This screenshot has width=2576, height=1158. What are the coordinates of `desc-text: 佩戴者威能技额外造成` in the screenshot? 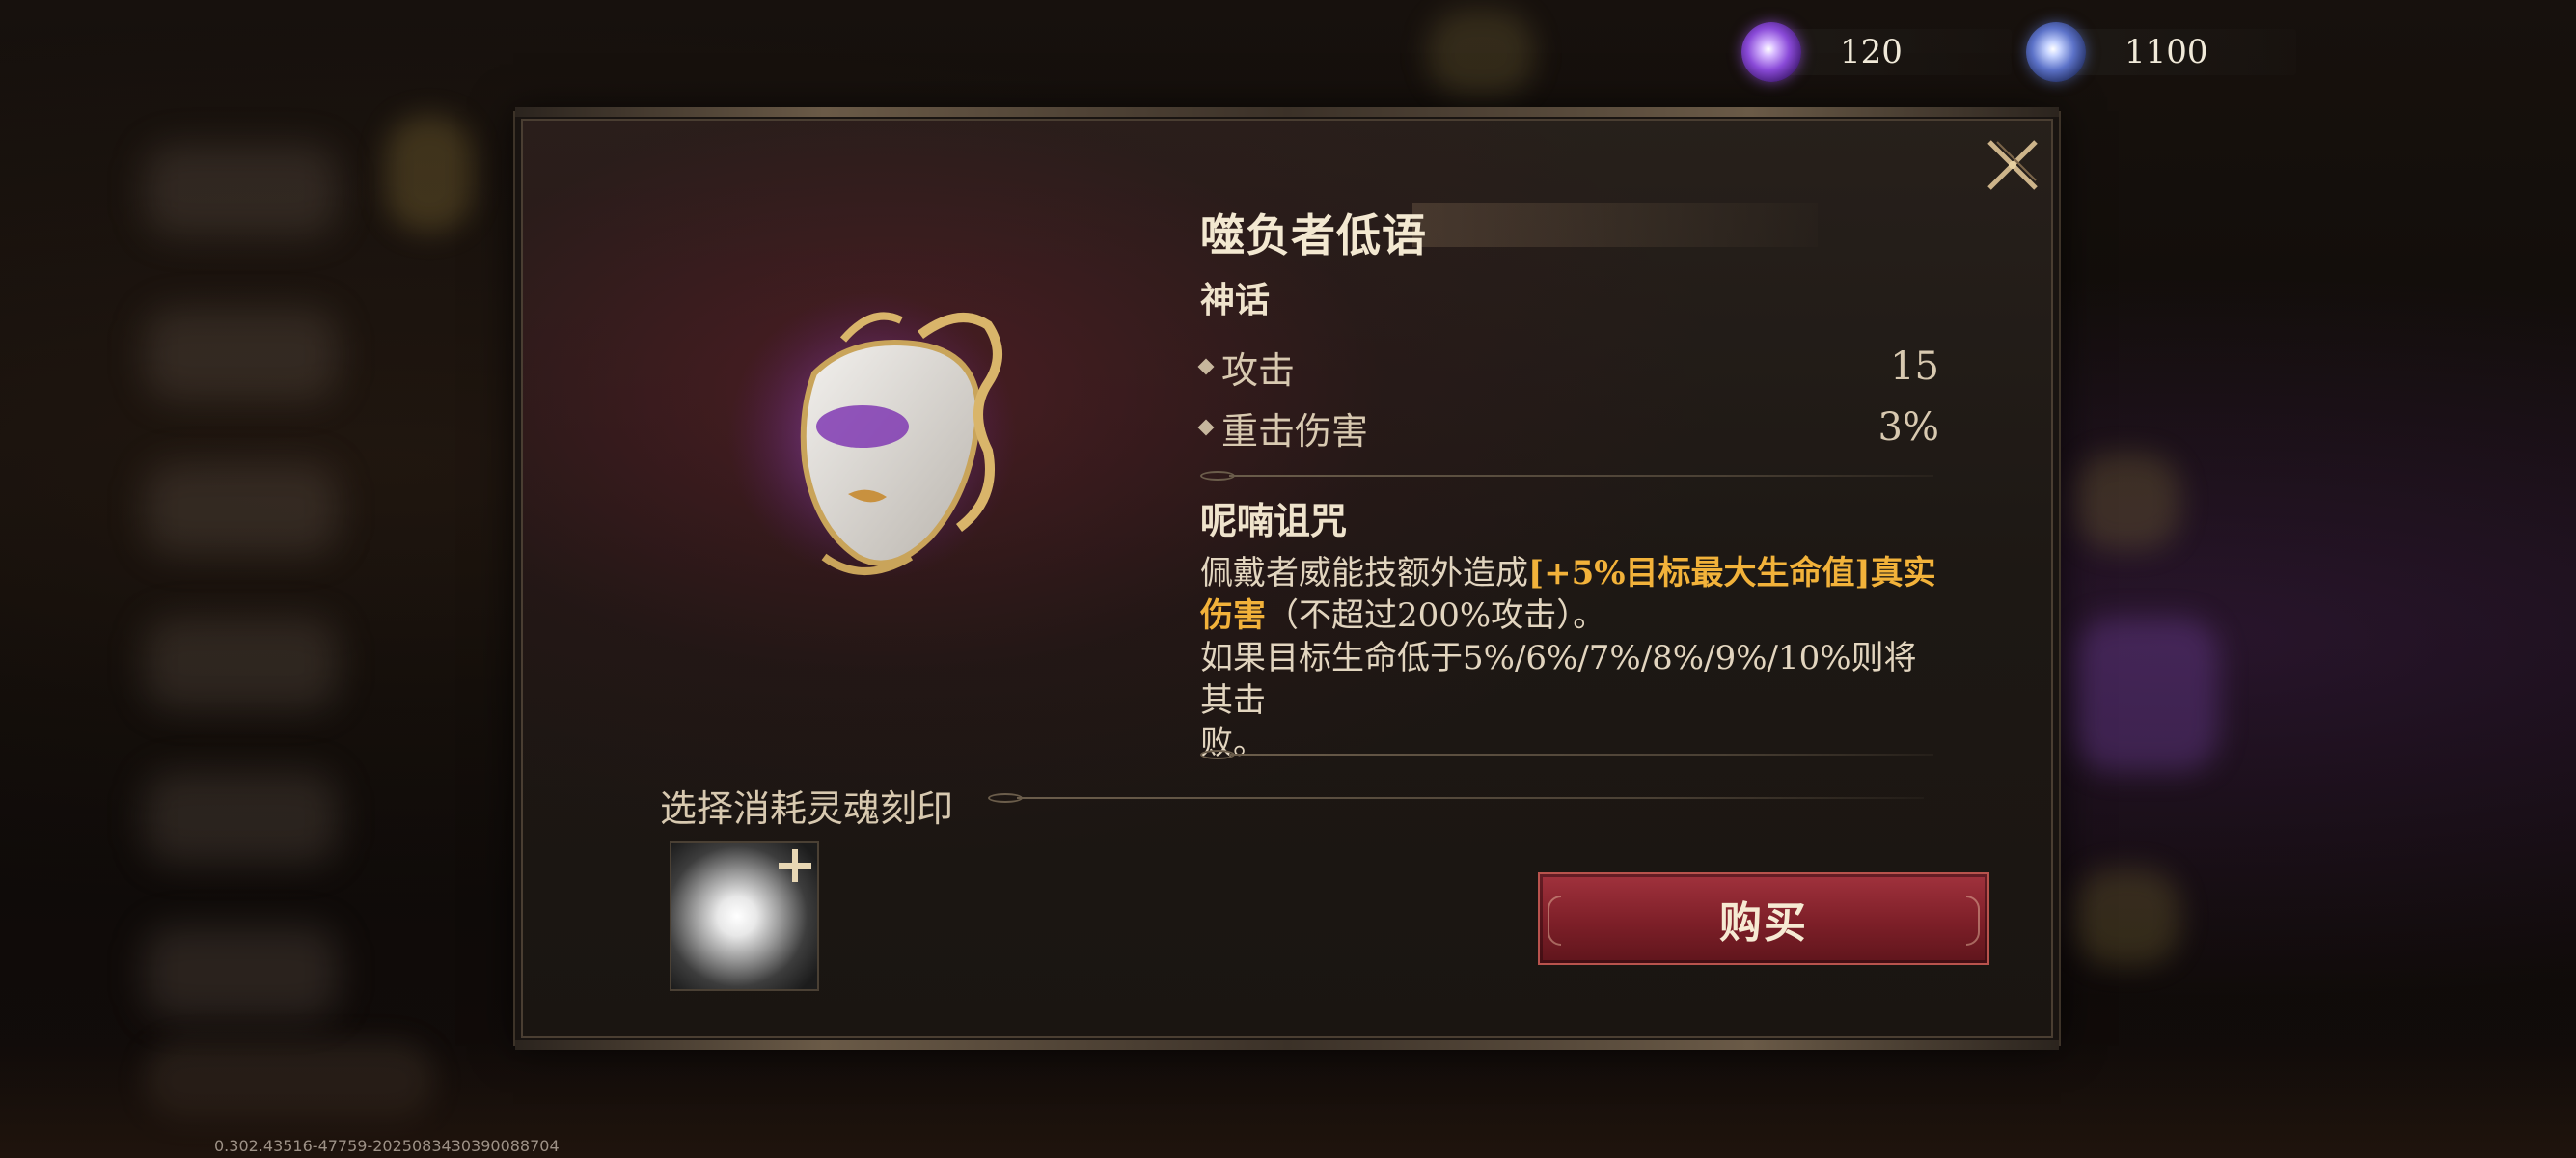 It's located at (1364, 573).